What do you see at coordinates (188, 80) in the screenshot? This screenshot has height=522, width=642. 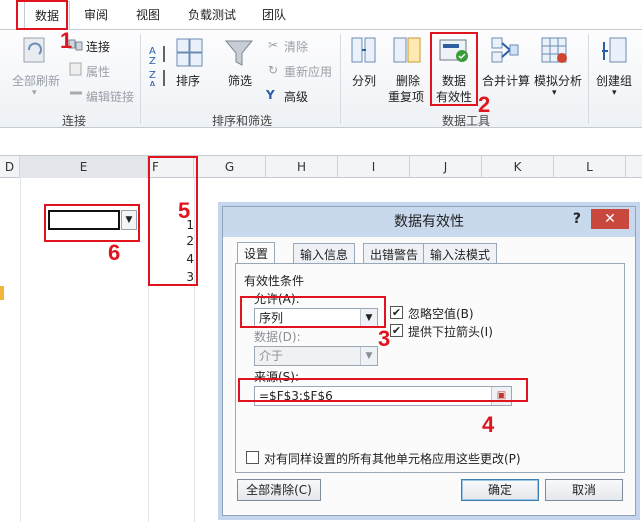 I see `sort-button: 排序` at bounding box center [188, 80].